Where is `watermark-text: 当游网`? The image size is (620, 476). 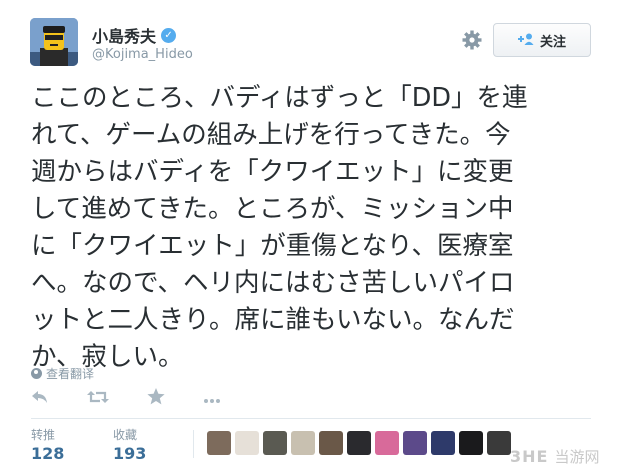 watermark-text: 当游网 is located at coordinates (577, 457).